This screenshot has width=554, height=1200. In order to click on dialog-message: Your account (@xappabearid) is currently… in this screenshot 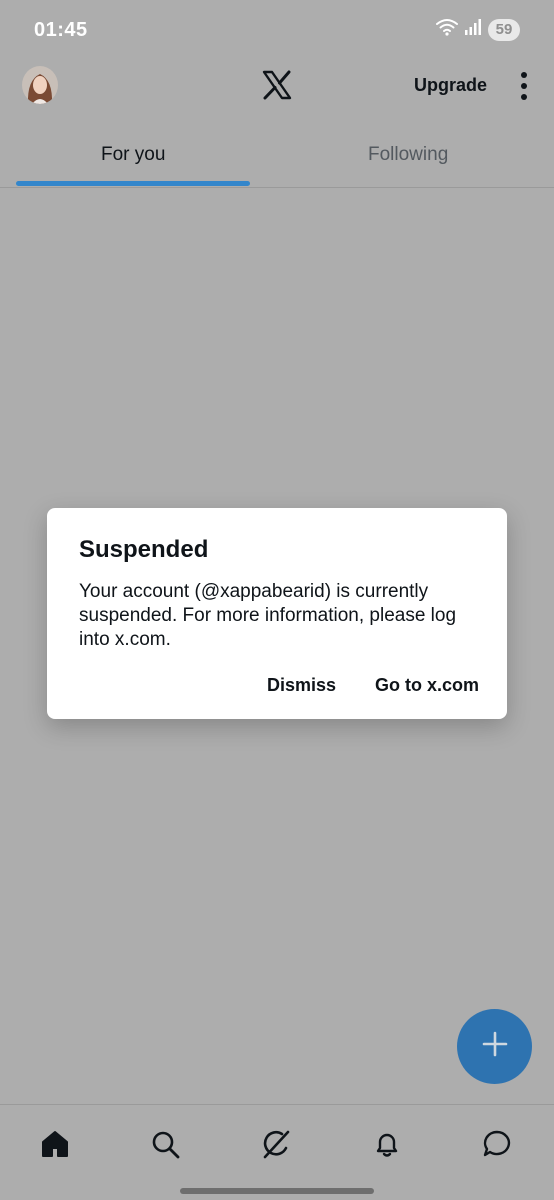, I will do `click(268, 615)`.